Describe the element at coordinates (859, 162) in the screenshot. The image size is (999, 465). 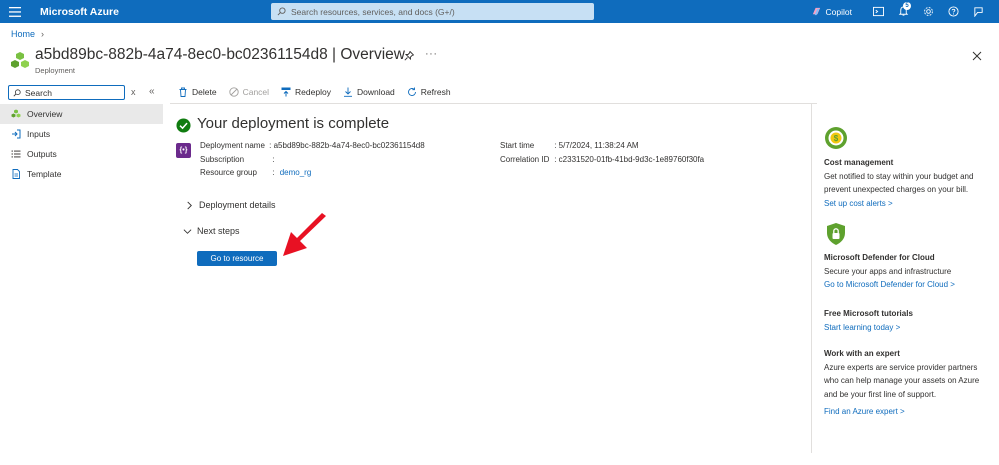
I see `cost-management-title: Cost management` at that location.